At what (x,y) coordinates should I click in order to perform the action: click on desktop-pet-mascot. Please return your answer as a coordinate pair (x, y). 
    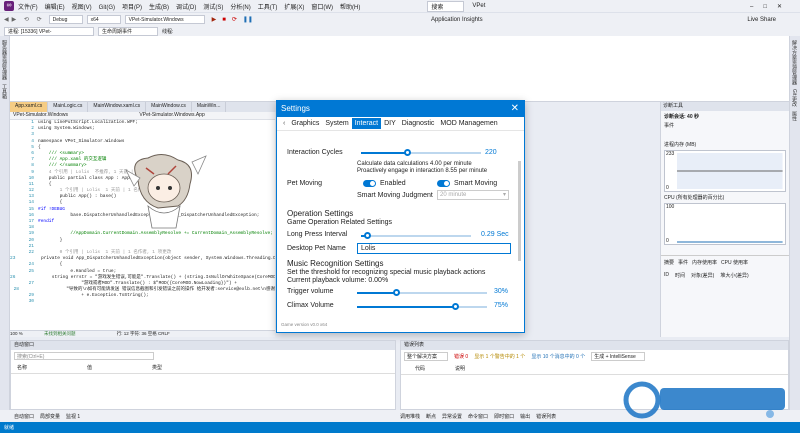
    Looking at the image, I should click on (163, 190).